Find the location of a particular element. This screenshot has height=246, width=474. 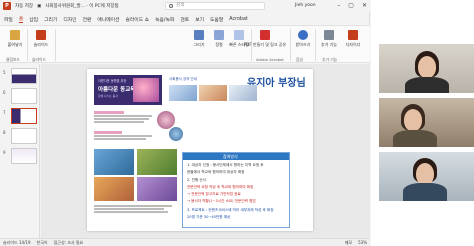

draw-button: 그리기 is located at coordinates (199, 39).